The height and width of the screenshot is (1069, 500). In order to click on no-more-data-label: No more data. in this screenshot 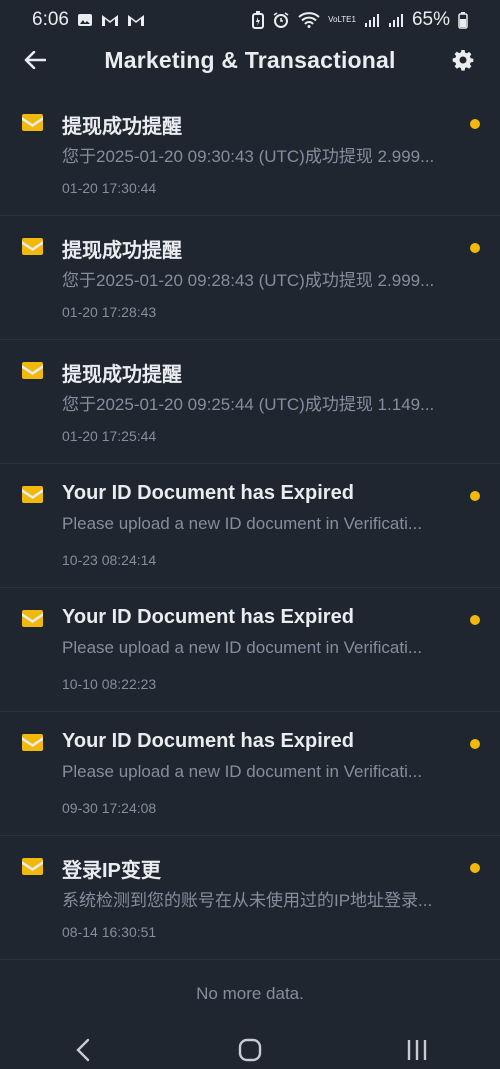, I will do `click(250, 993)`.